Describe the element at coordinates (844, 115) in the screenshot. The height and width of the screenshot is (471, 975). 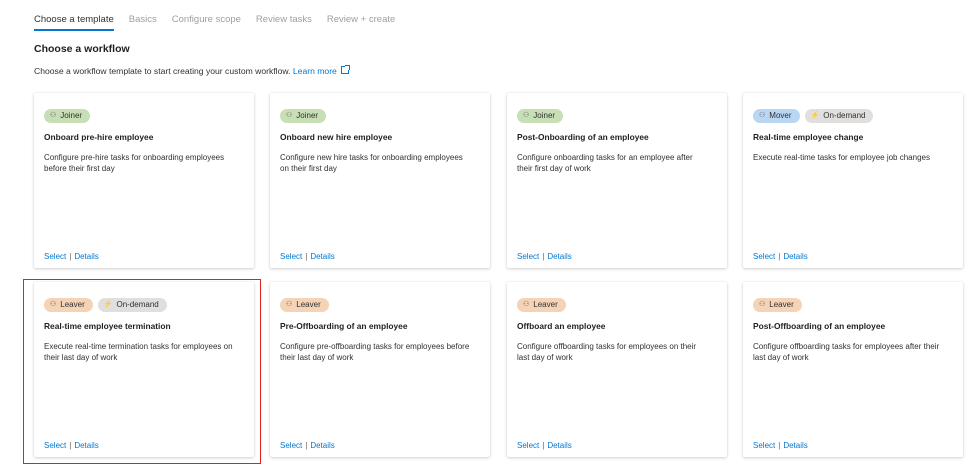
I see `badge-label: On-demand` at that location.